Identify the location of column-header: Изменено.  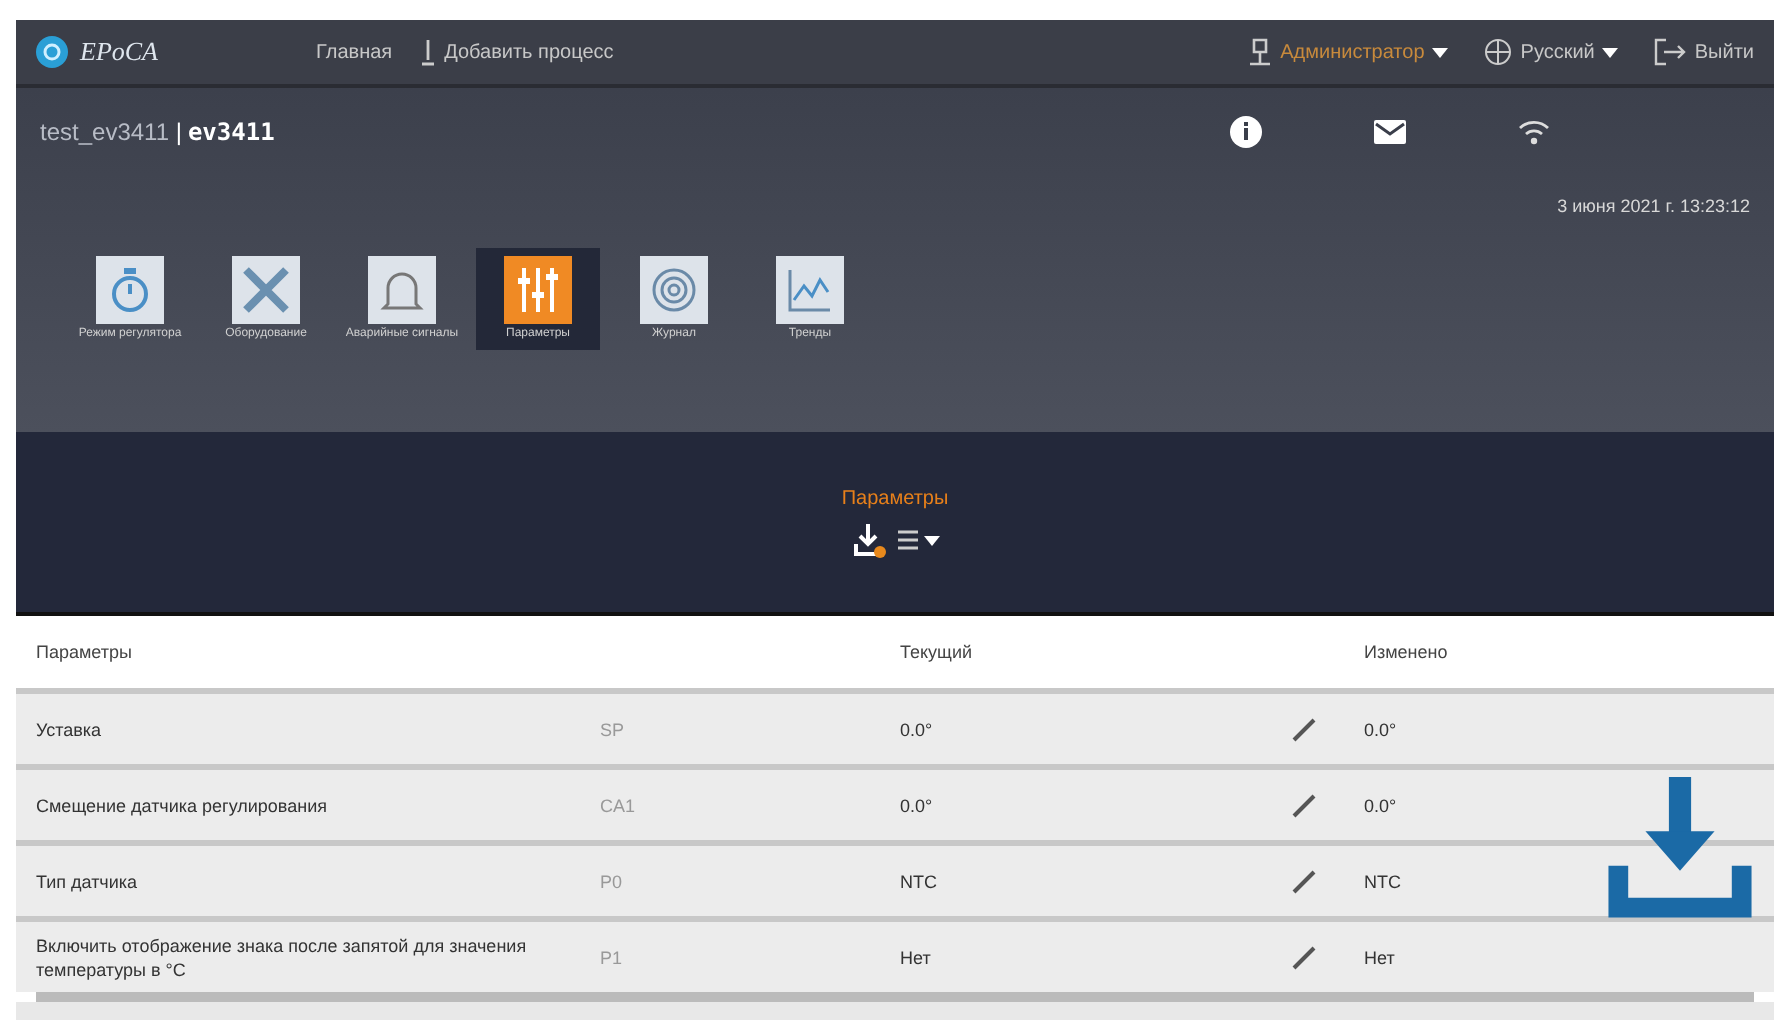
(1407, 652).